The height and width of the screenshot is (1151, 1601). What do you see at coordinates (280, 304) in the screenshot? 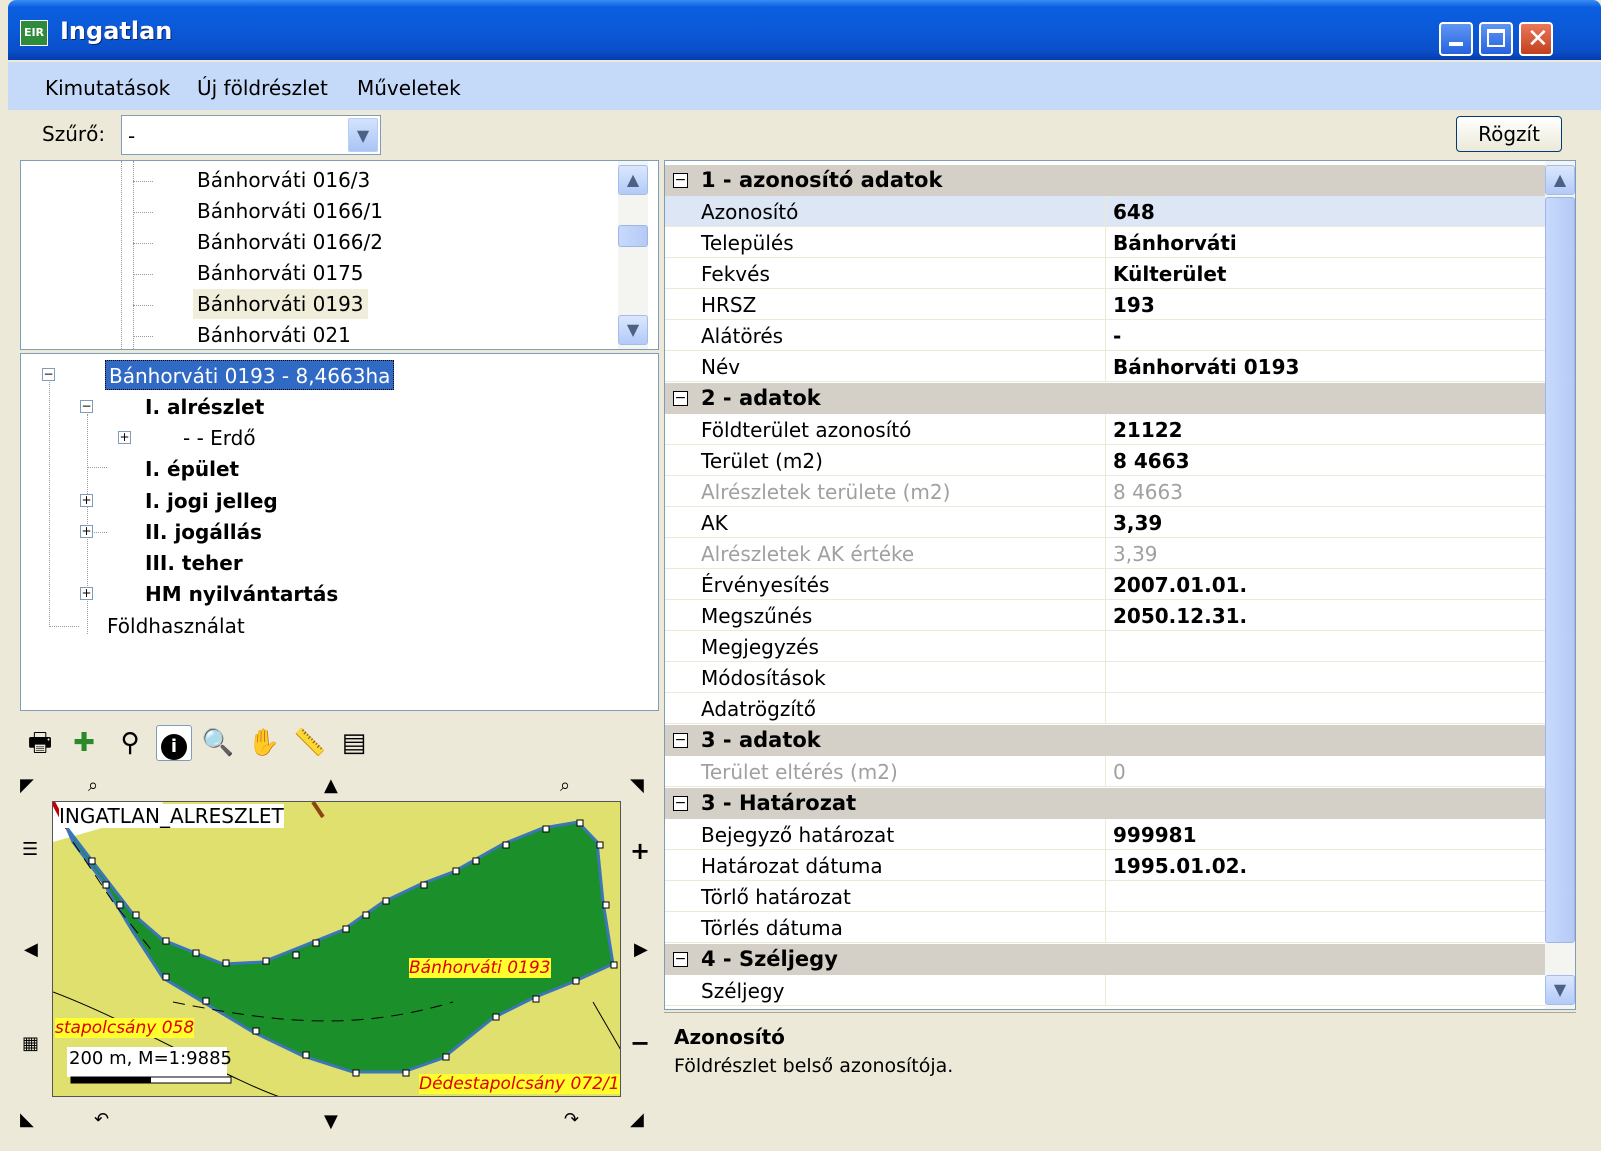
I see `list-item-selected: Bánhorváti 0193` at bounding box center [280, 304].